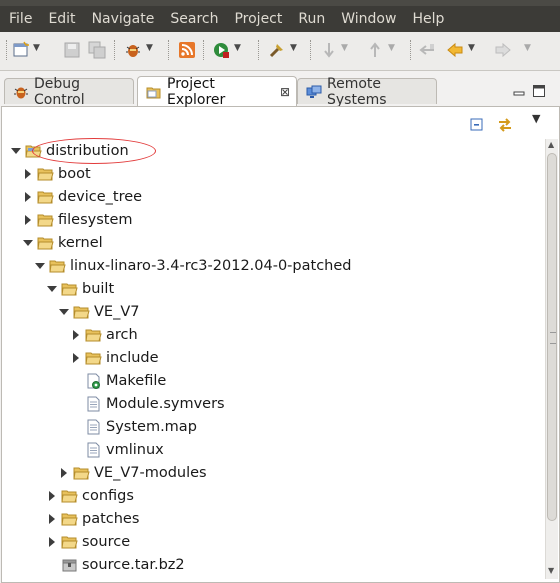  I want to click on scrollbar-grip, so click(553, 338).